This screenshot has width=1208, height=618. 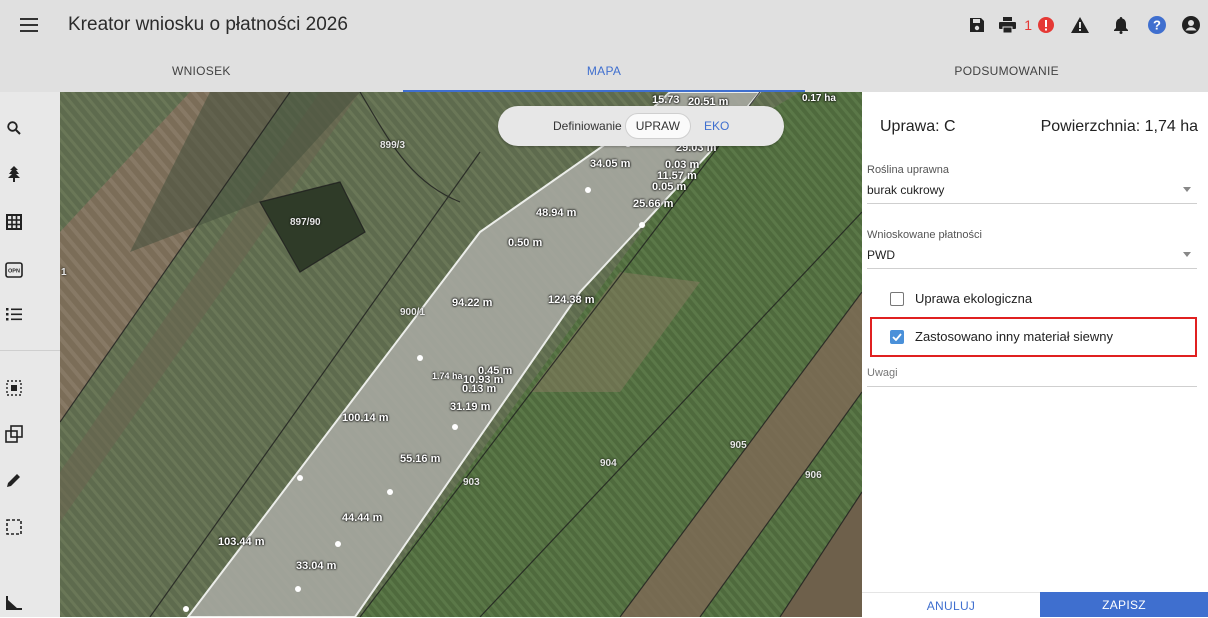 What do you see at coordinates (657, 126) in the screenshot?
I see `toggle-option-upraw: UPRAW` at bounding box center [657, 126].